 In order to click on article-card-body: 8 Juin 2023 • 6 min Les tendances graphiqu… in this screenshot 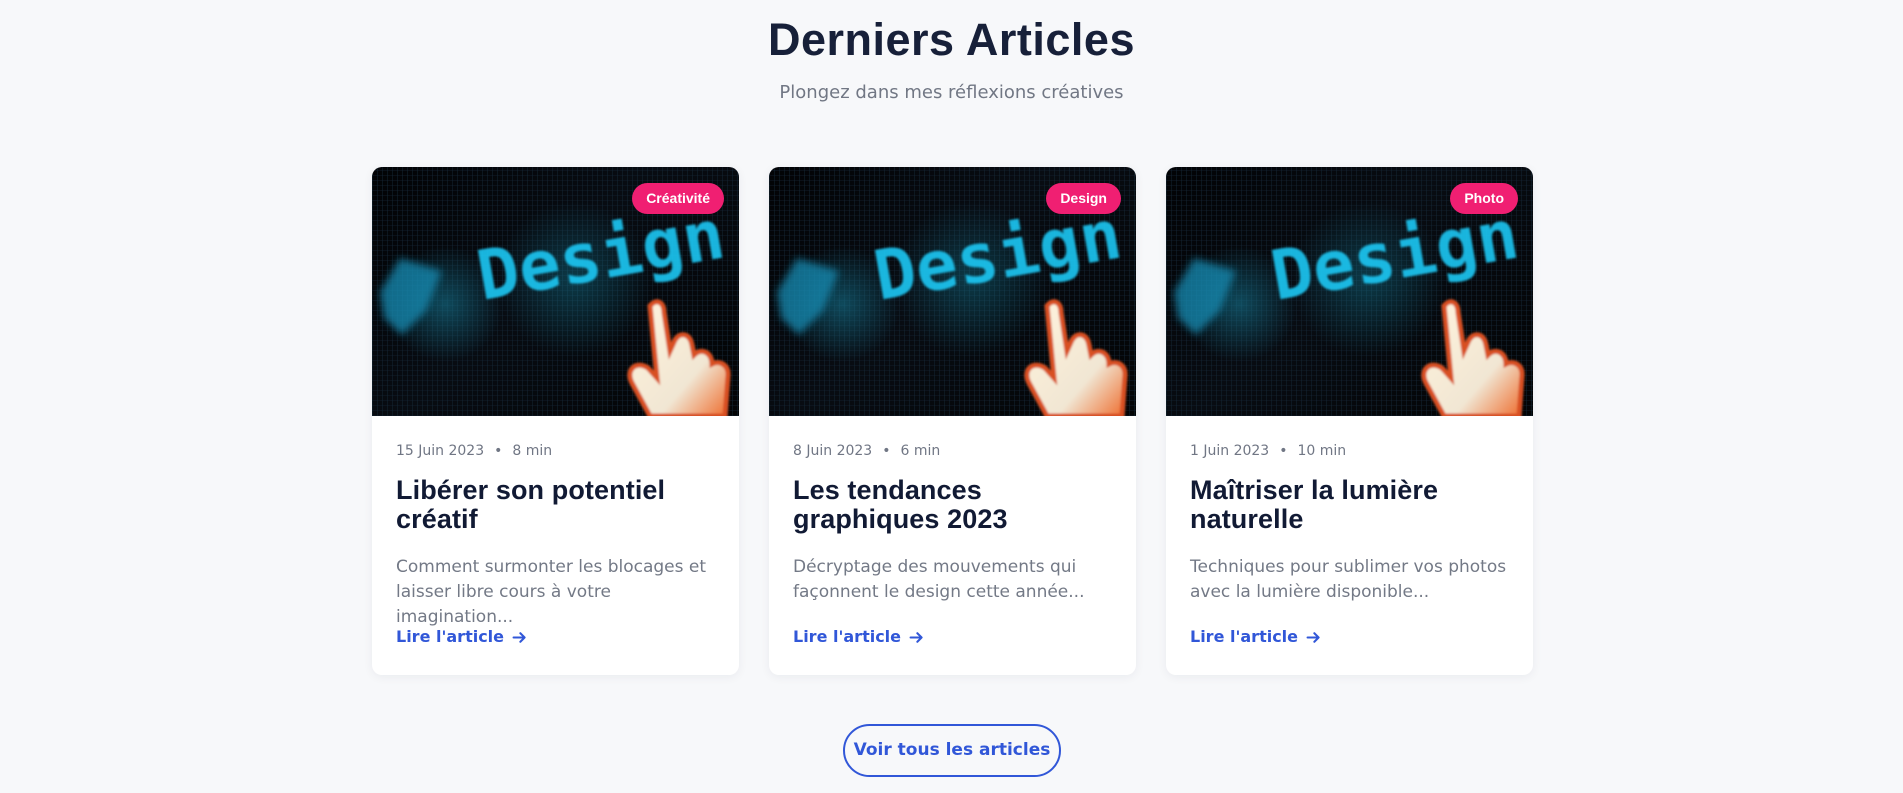, I will do `click(953, 545)`.